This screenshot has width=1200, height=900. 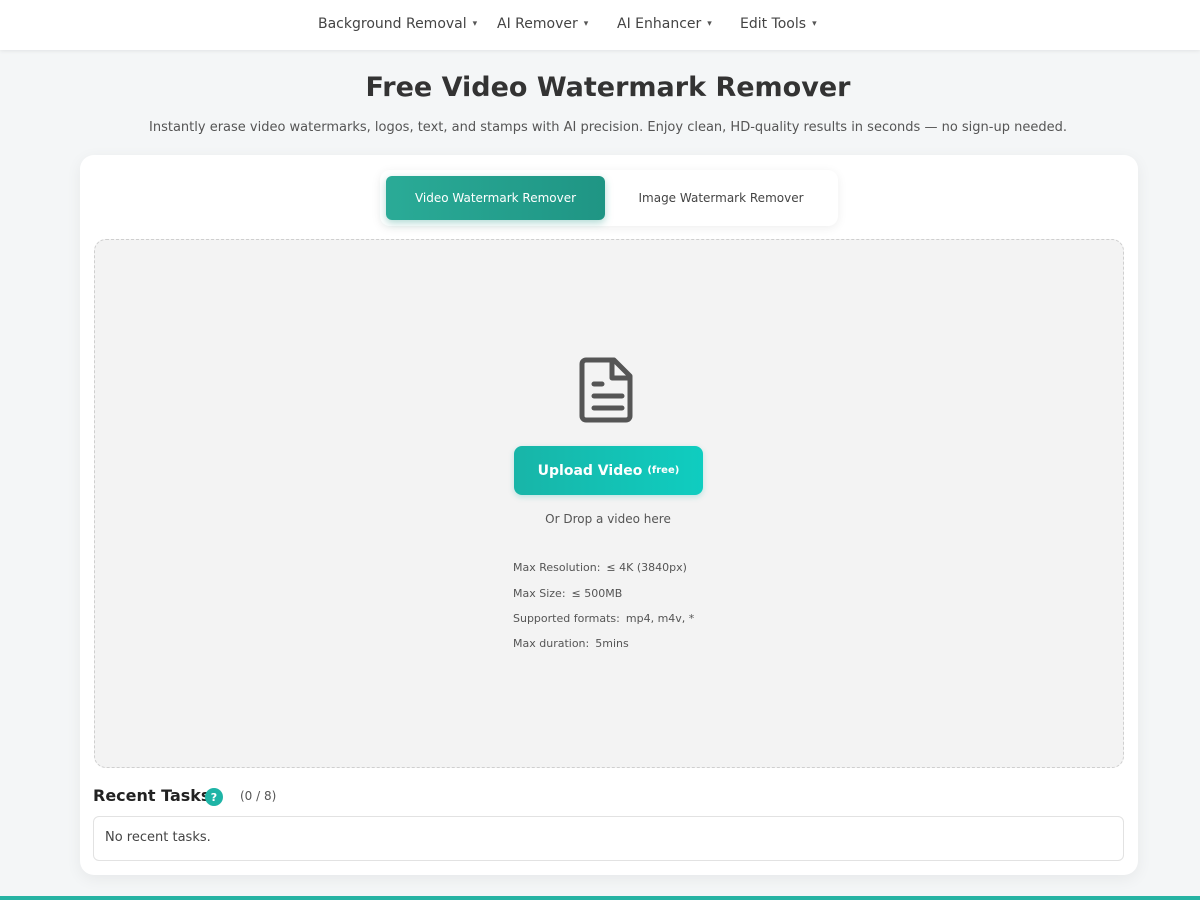 I want to click on nav-edit-tools: Edit Tools ▾, so click(x=778, y=24).